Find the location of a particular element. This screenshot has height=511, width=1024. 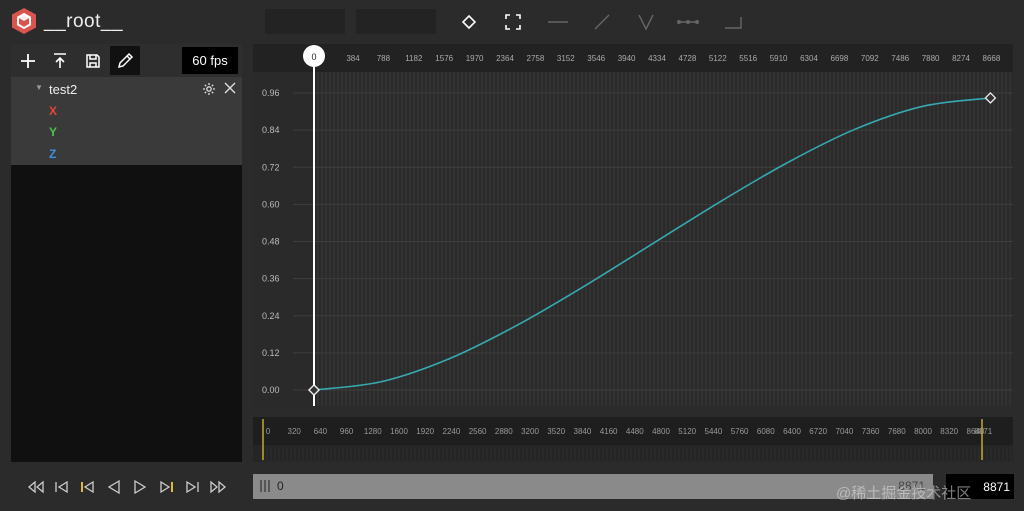

fit-view-icon is located at coordinates (513, 22).